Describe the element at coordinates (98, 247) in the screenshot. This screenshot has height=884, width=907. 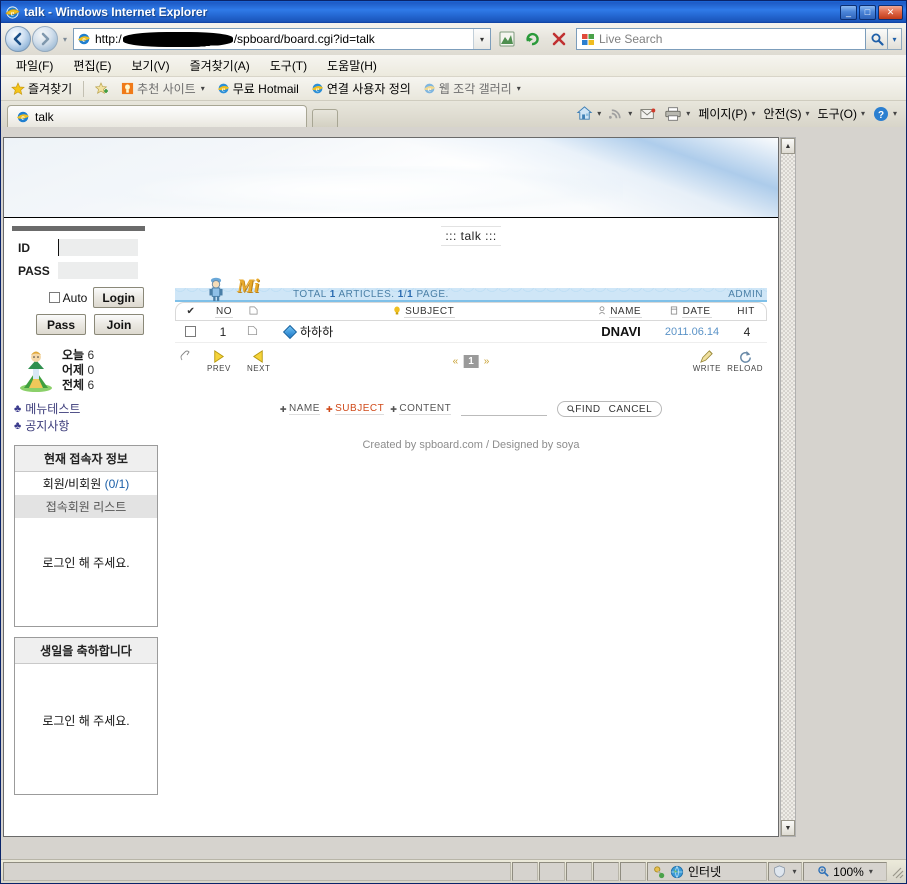
I see `id-input` at that location.